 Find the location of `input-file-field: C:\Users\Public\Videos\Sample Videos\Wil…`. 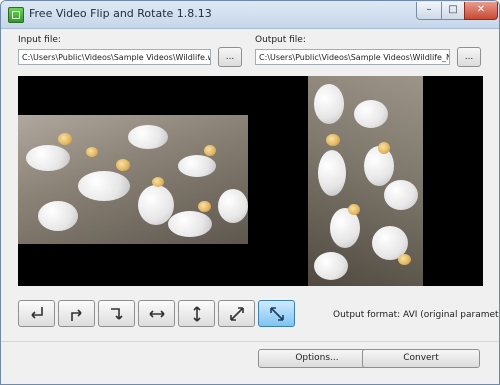

input-file-field: C:\Users\Public\Videos\Sample Videos\Wil… is located at coordinates (114, 57).